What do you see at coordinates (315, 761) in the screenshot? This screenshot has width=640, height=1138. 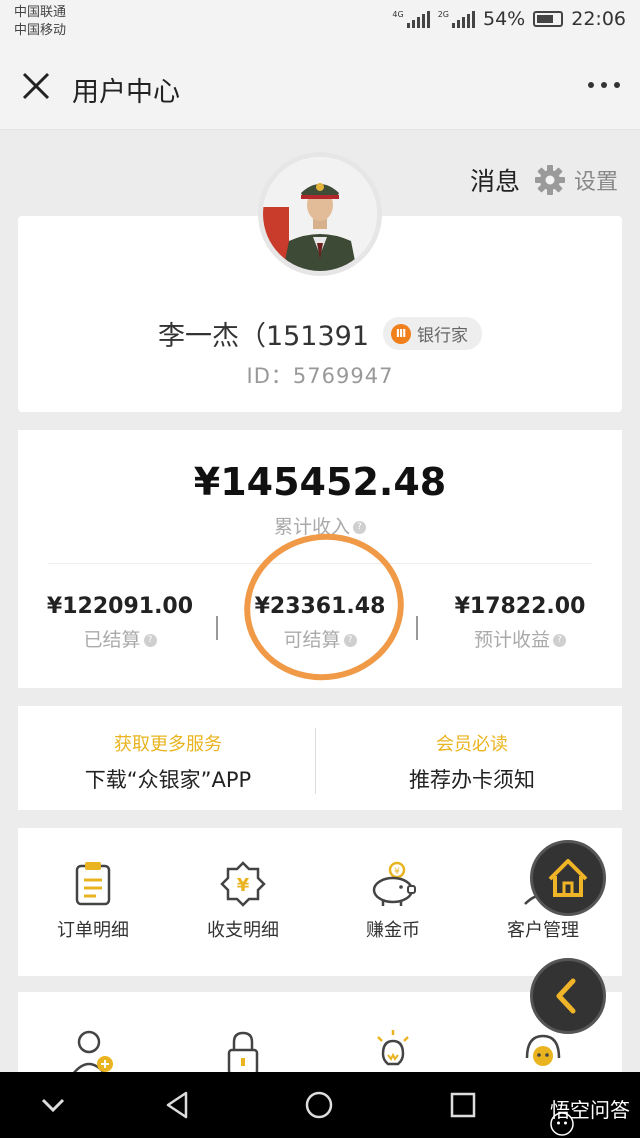 I see `promo-separator` at bounding box center [315, 761].